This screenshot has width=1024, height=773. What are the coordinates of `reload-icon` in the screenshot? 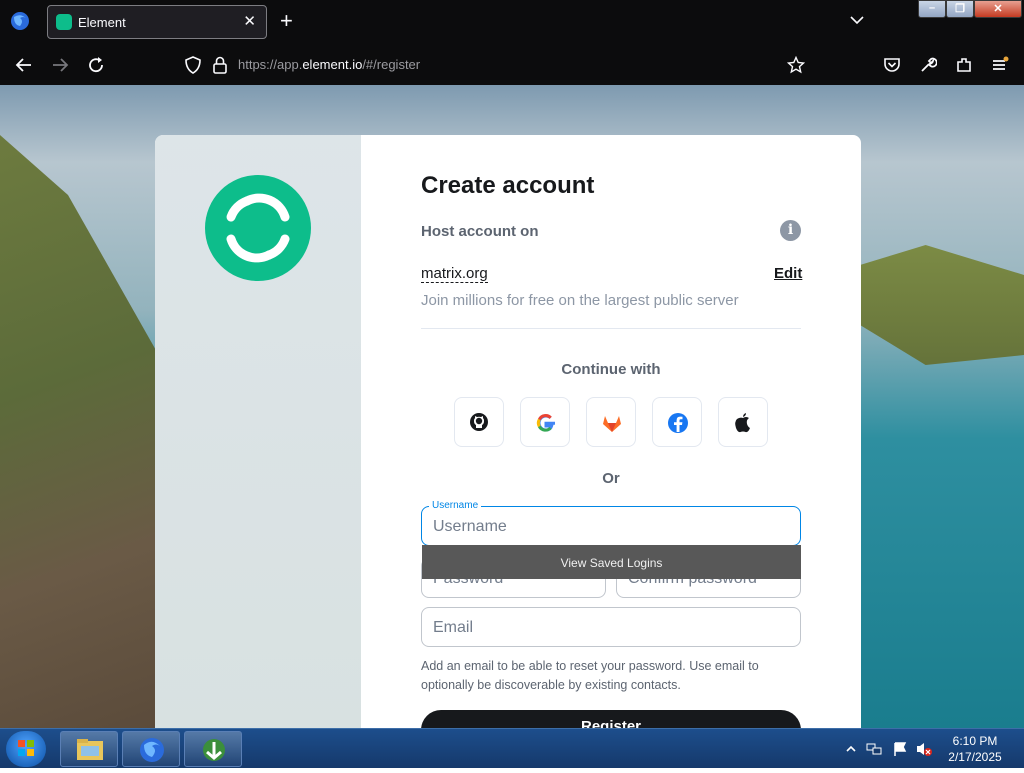 It's located at (96, 65).